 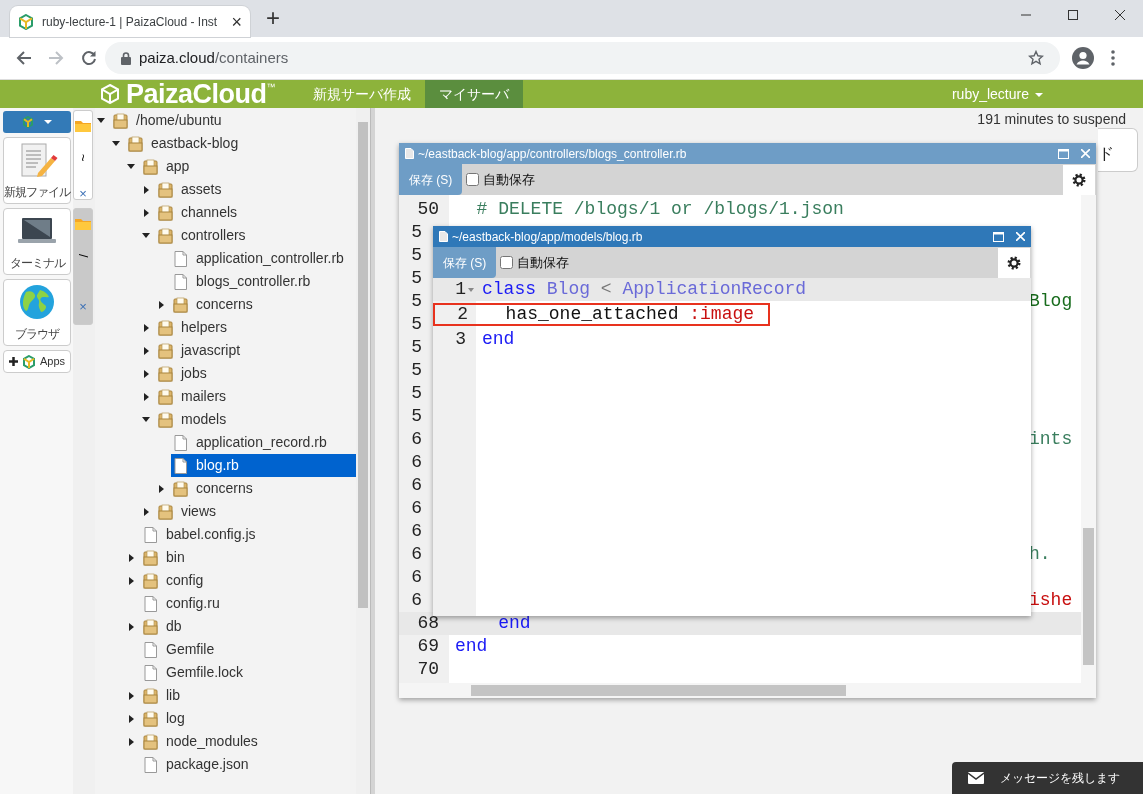 I want to click on tree-item: Gemfile, so click(x=248, y=649).